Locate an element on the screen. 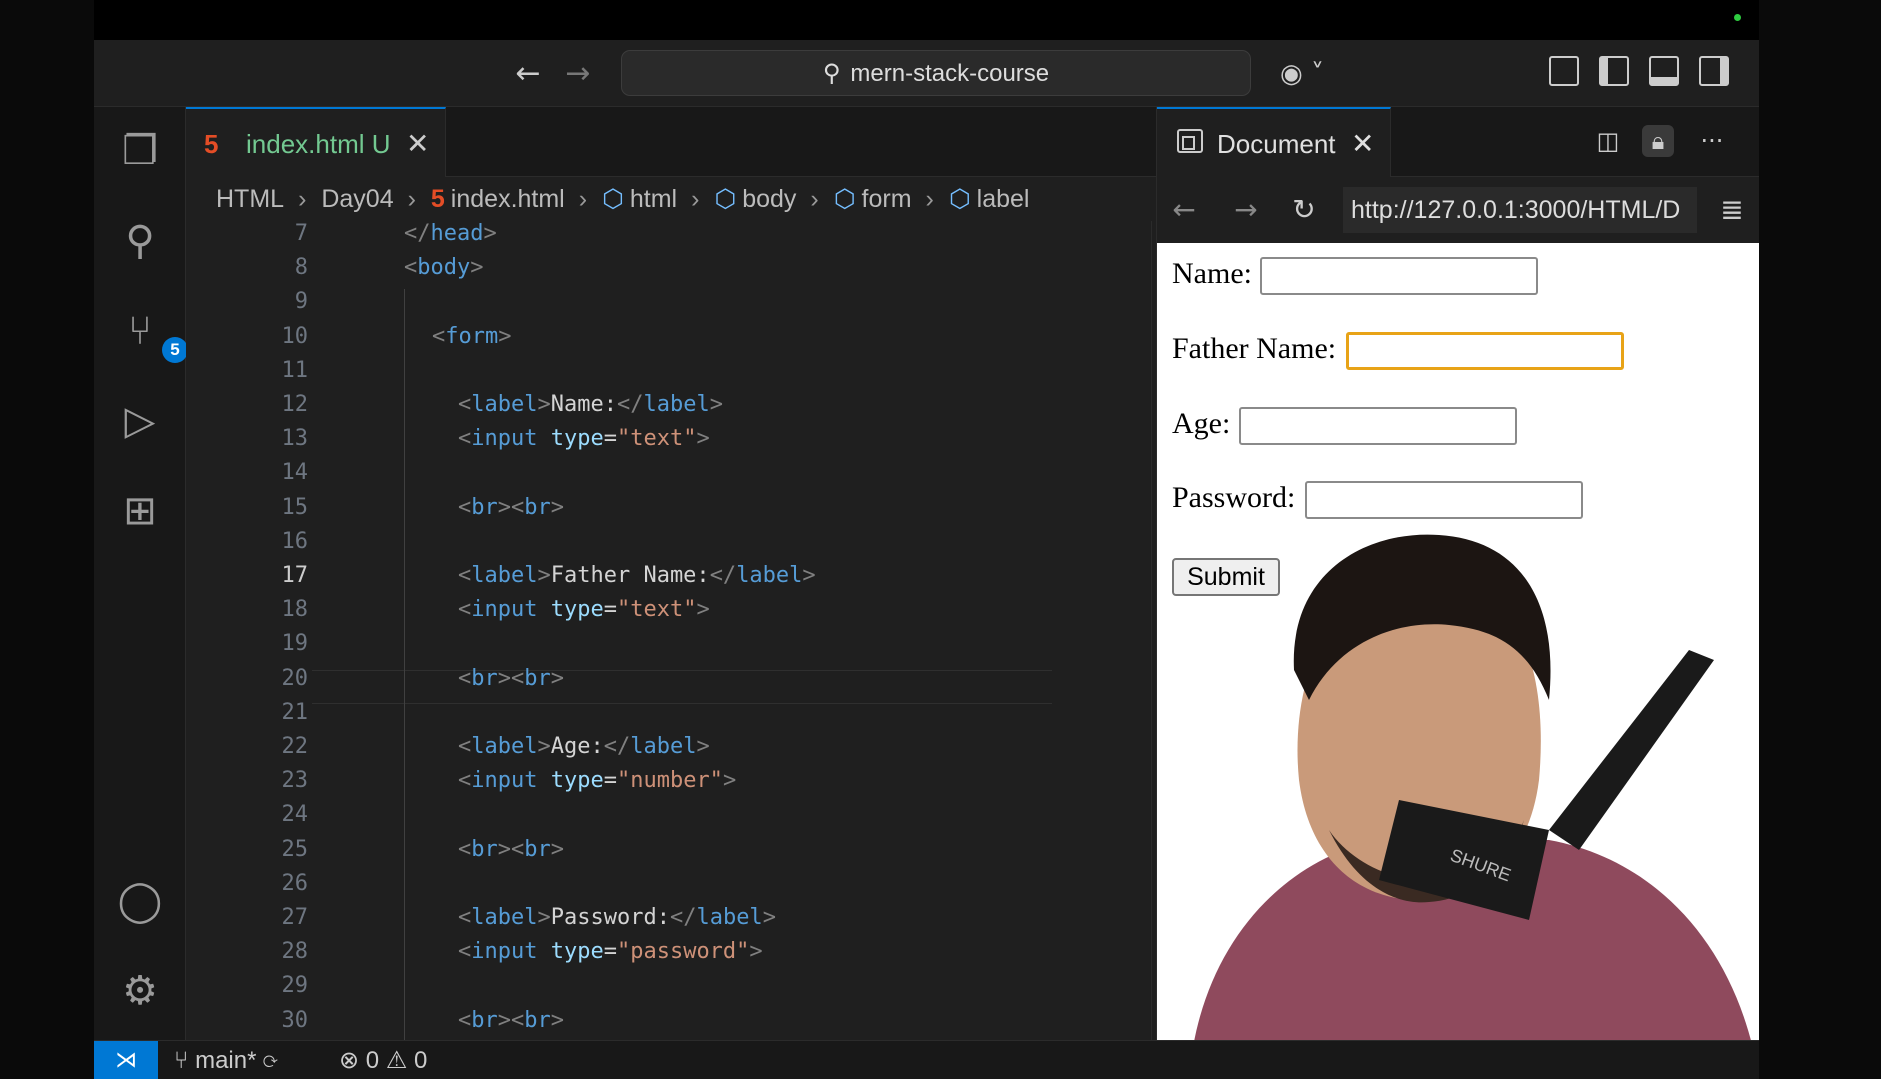  line-number: 29 is located at coordinates (295, 986).